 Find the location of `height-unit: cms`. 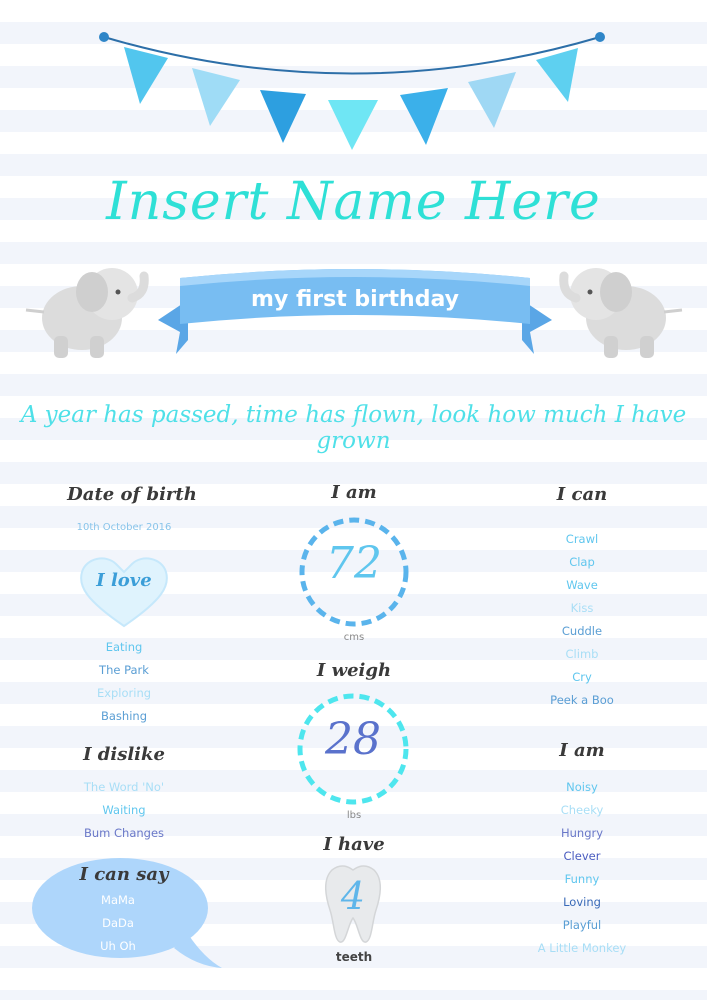

height-unit: cms is located at coordinates (354, 637).